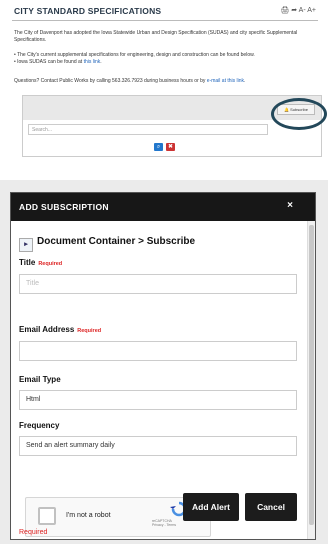 The width and height of the screenshot is (328, 544). Describe the element at coordinates (290, 205) in the screenshot. I see `close-icon: ×` at that location.